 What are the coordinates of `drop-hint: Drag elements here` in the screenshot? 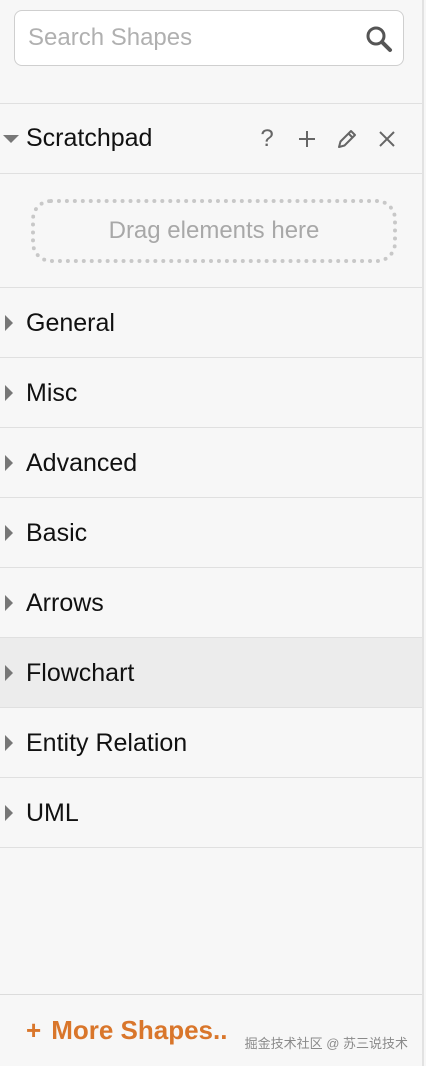 It's located at (214, 230).